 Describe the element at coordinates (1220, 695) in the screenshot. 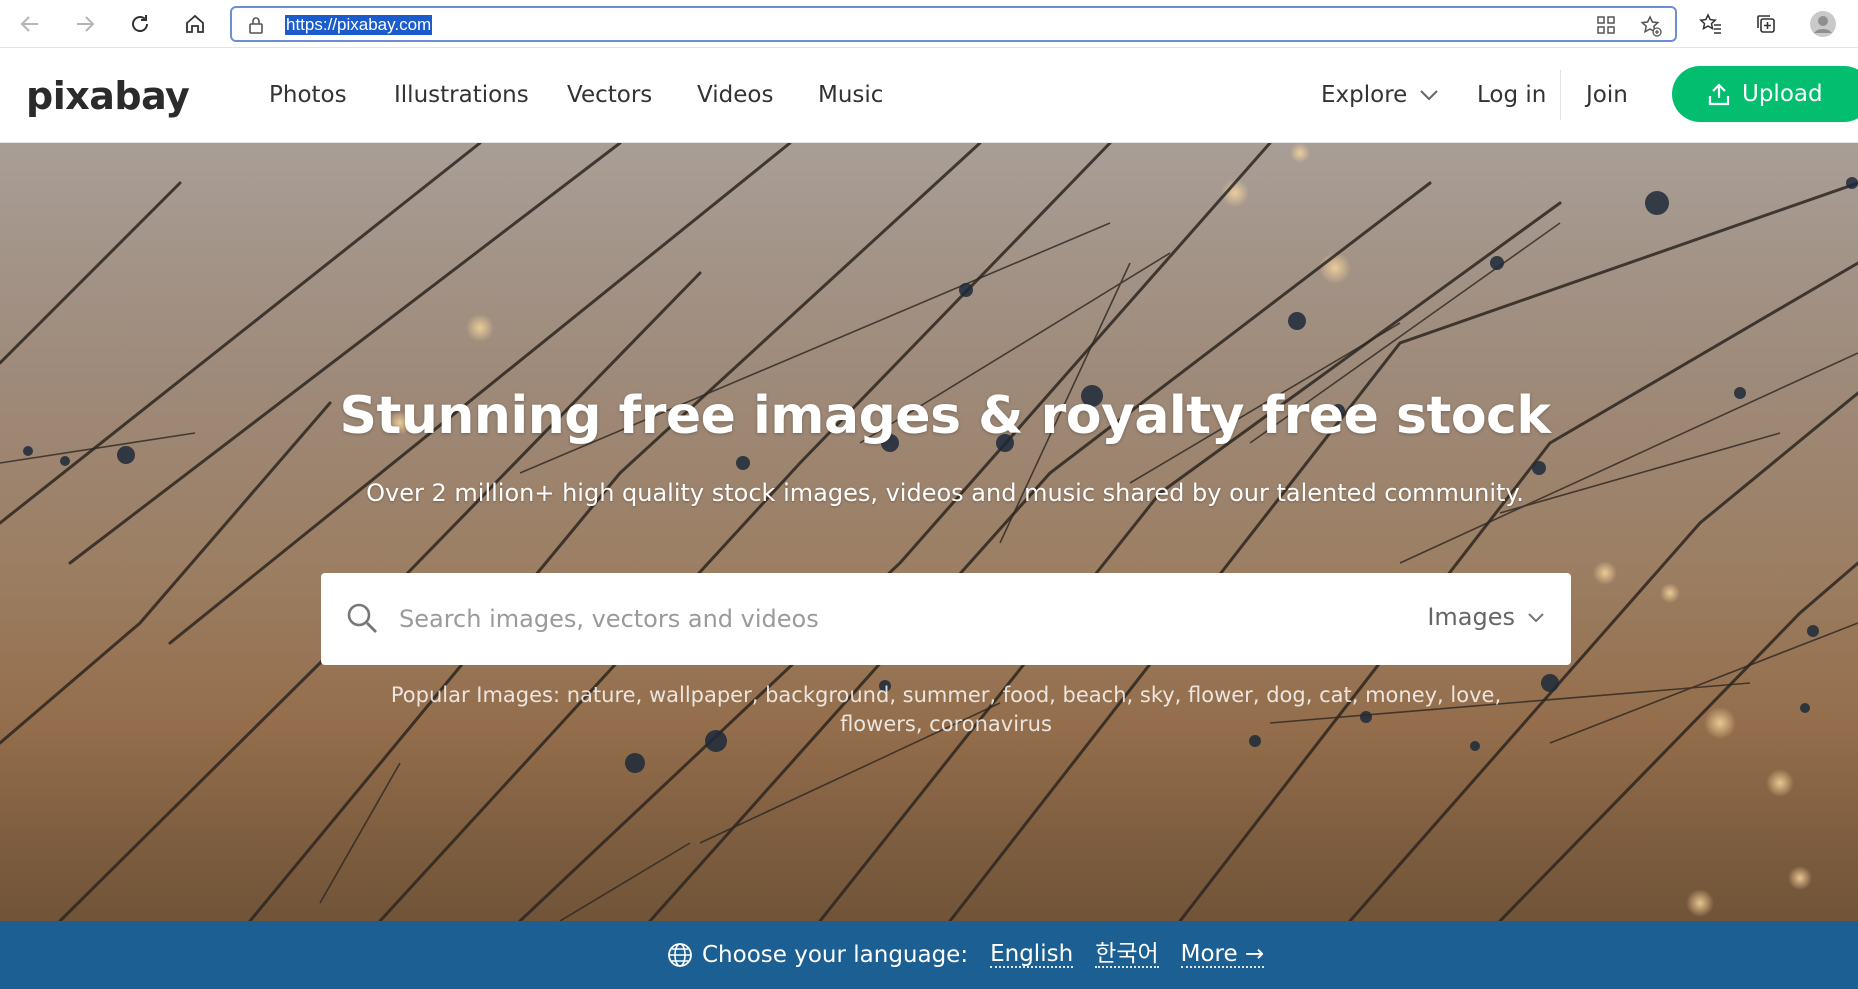

I see `popular-tag-flower: flower` at that location.